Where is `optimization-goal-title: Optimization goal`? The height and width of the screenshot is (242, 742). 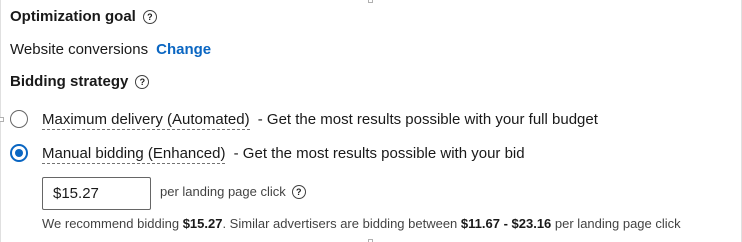 optimization-goal-title: Optimization goal is located at coordinates (73, 16).